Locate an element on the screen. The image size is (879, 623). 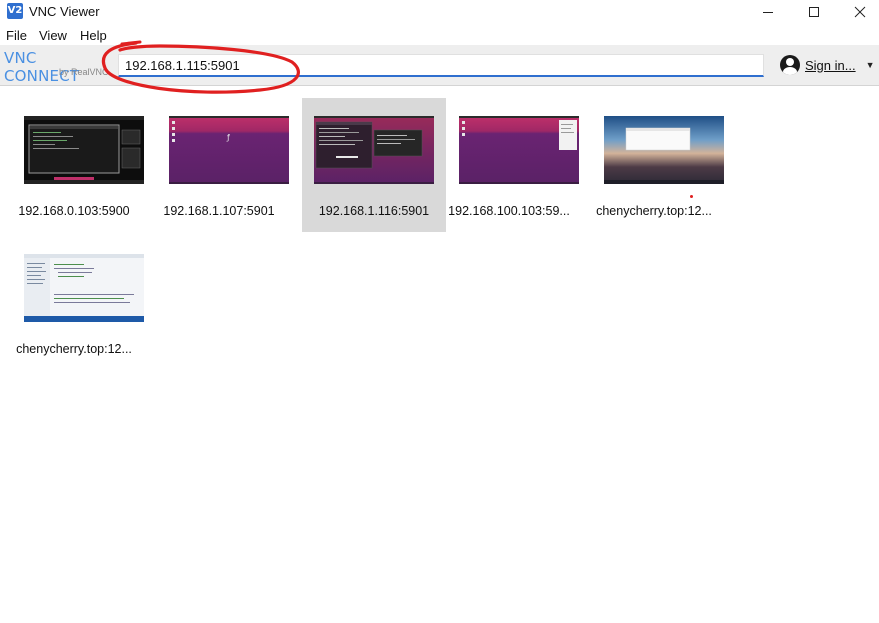
maximize-button is located at coordinates (814, 12).